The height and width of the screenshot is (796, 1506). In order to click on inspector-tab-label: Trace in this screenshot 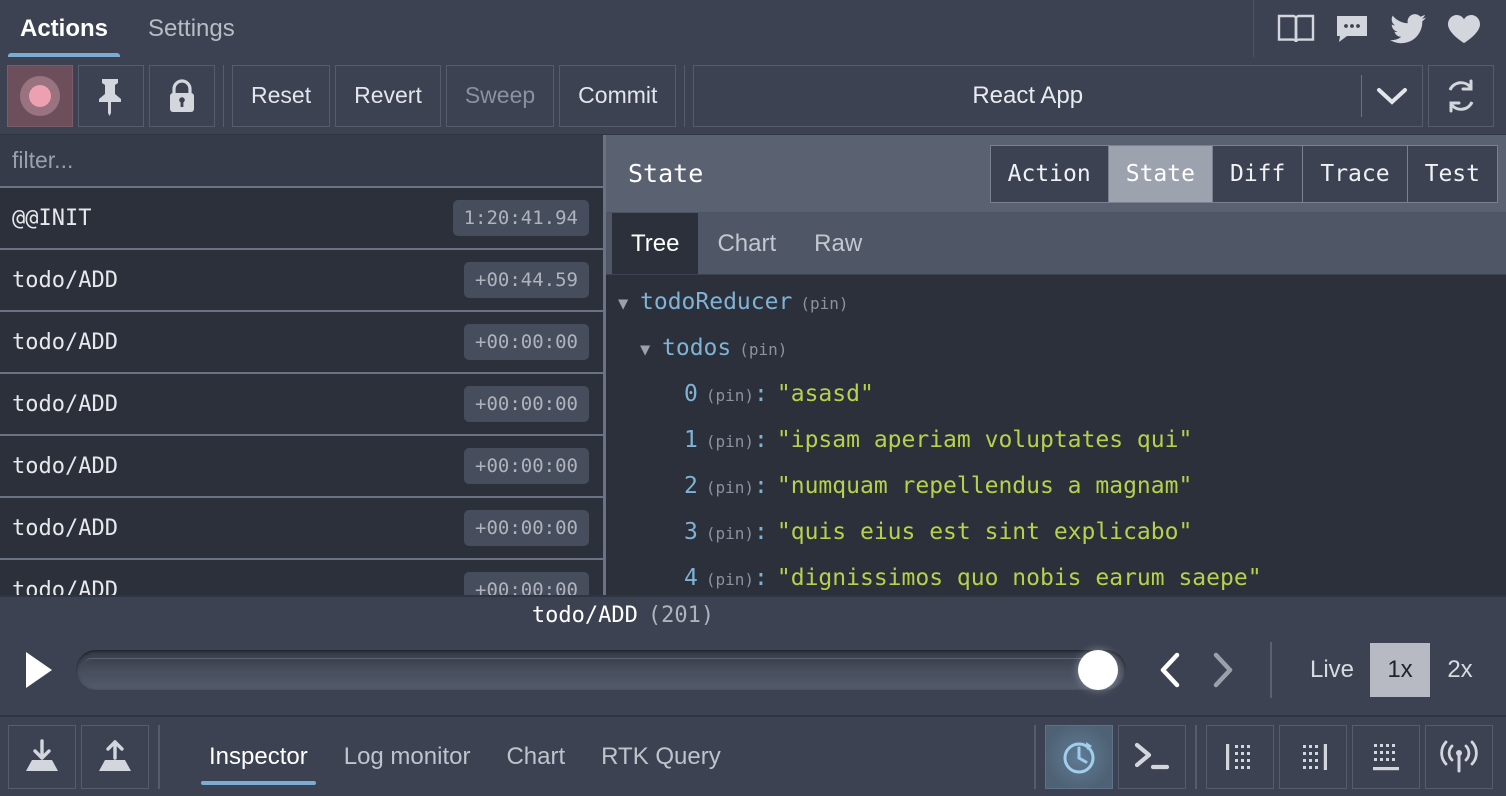, I will do `click(1355, 173)`.